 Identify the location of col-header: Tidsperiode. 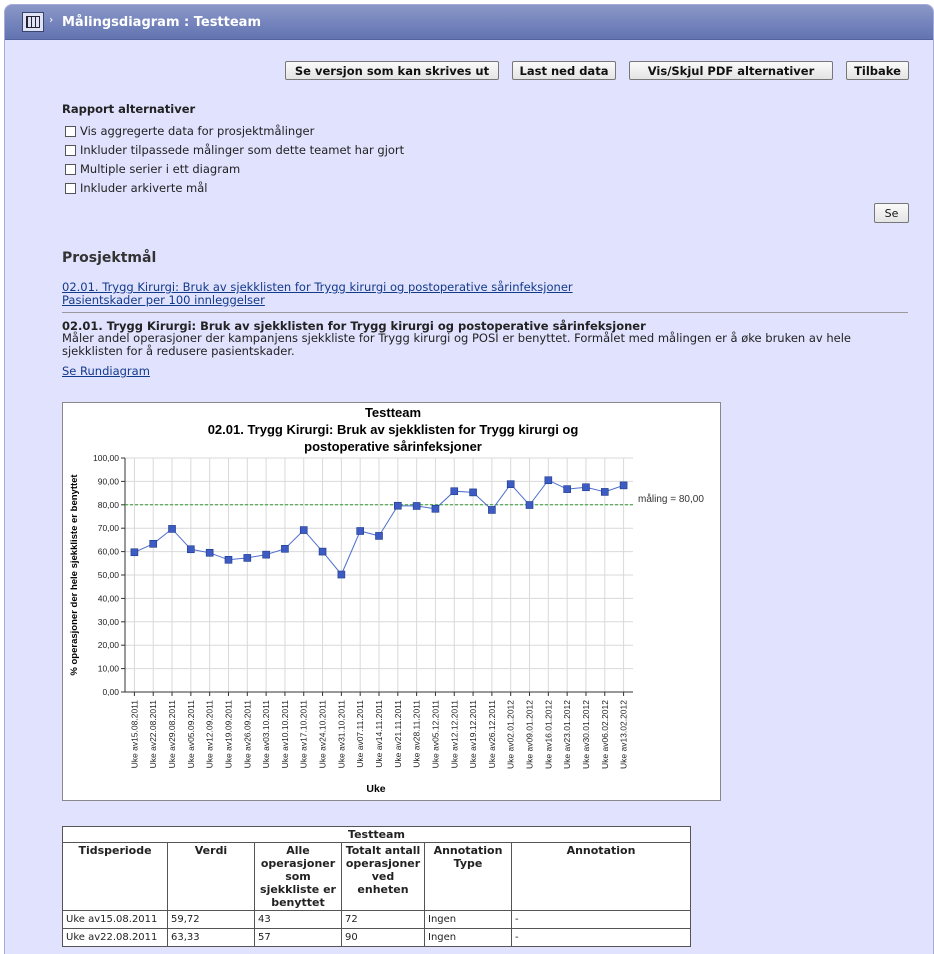
(115, 876).